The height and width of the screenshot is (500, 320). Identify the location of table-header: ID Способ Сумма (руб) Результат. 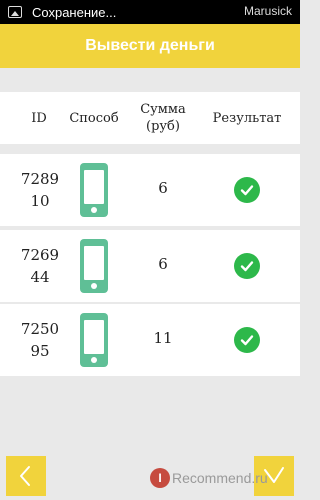
(150, 118).